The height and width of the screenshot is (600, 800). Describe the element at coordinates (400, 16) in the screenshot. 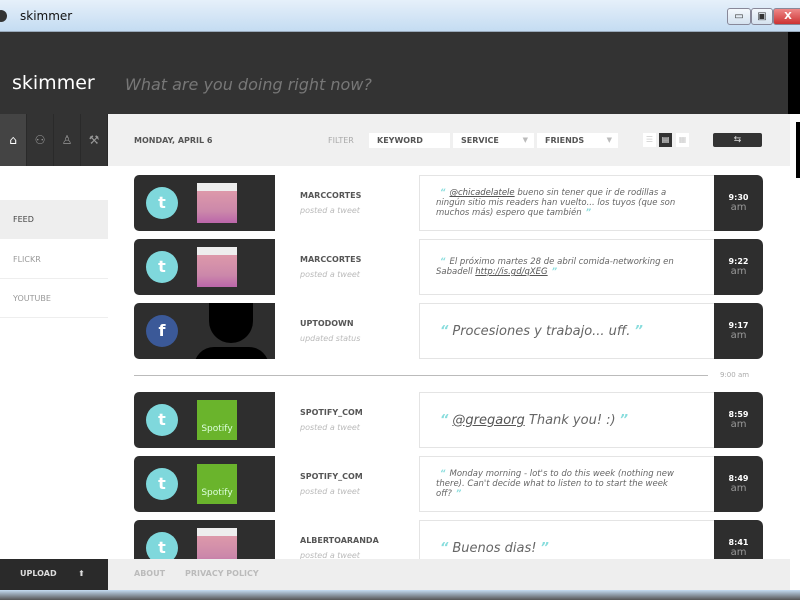

I see `window-titlebar: skimmer ▭ ▣ X` at that location.